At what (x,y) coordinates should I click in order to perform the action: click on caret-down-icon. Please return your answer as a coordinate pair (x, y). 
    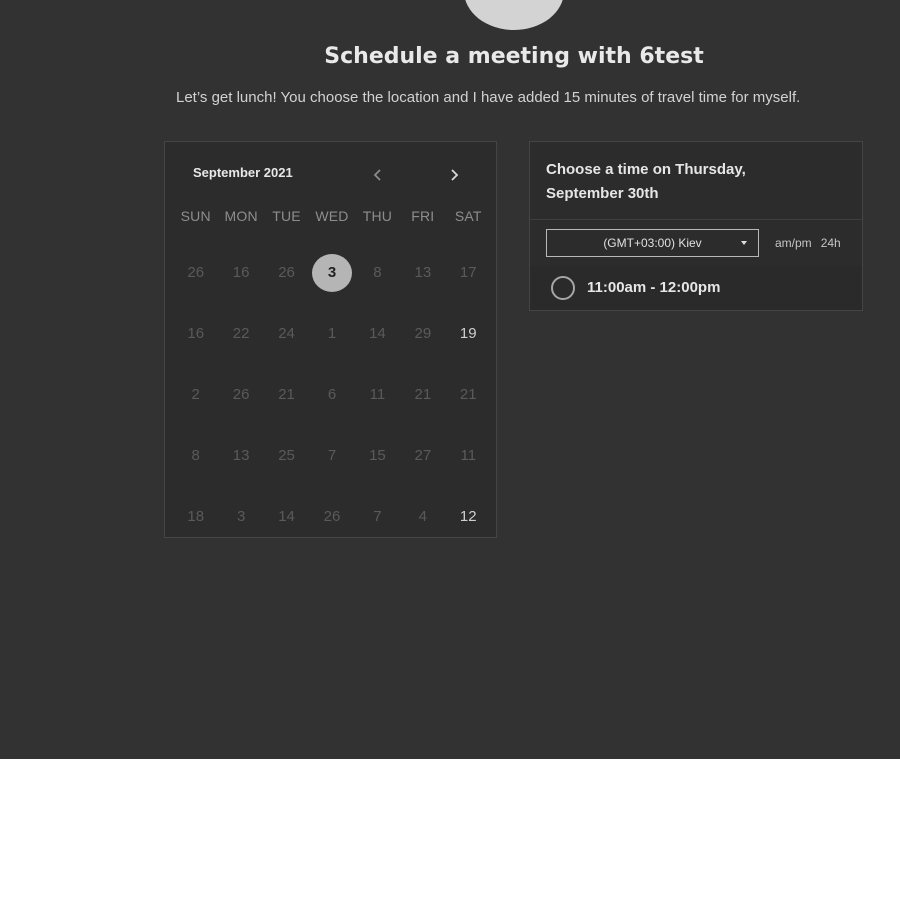
    Looking at the image, I should click on (744, 243).